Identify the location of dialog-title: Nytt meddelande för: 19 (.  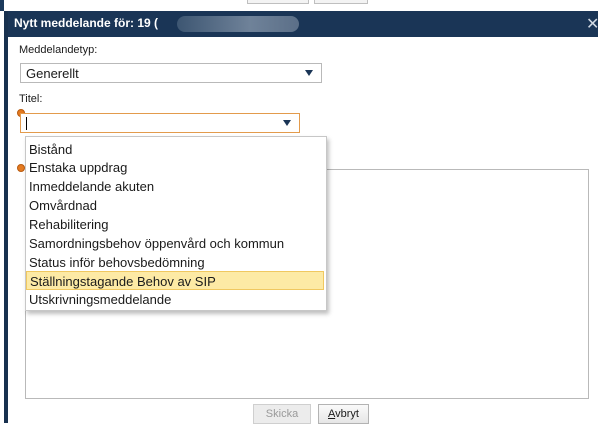
(86, 23).